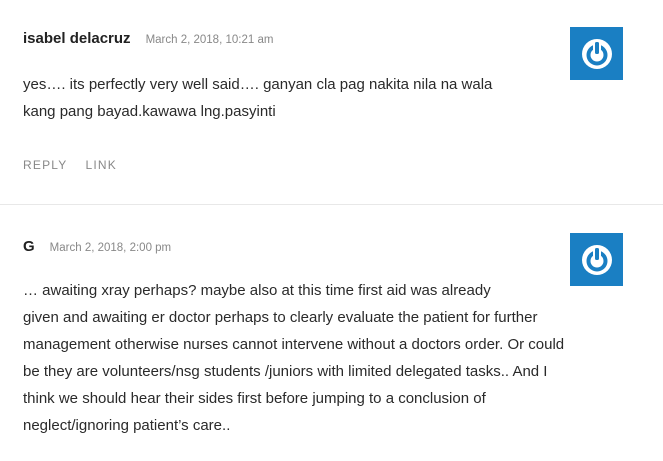 The height and width of the screenshot is (461, 663). I want to click on comment-line: neglect/ignoring patient’s care.., so click(127, 425).